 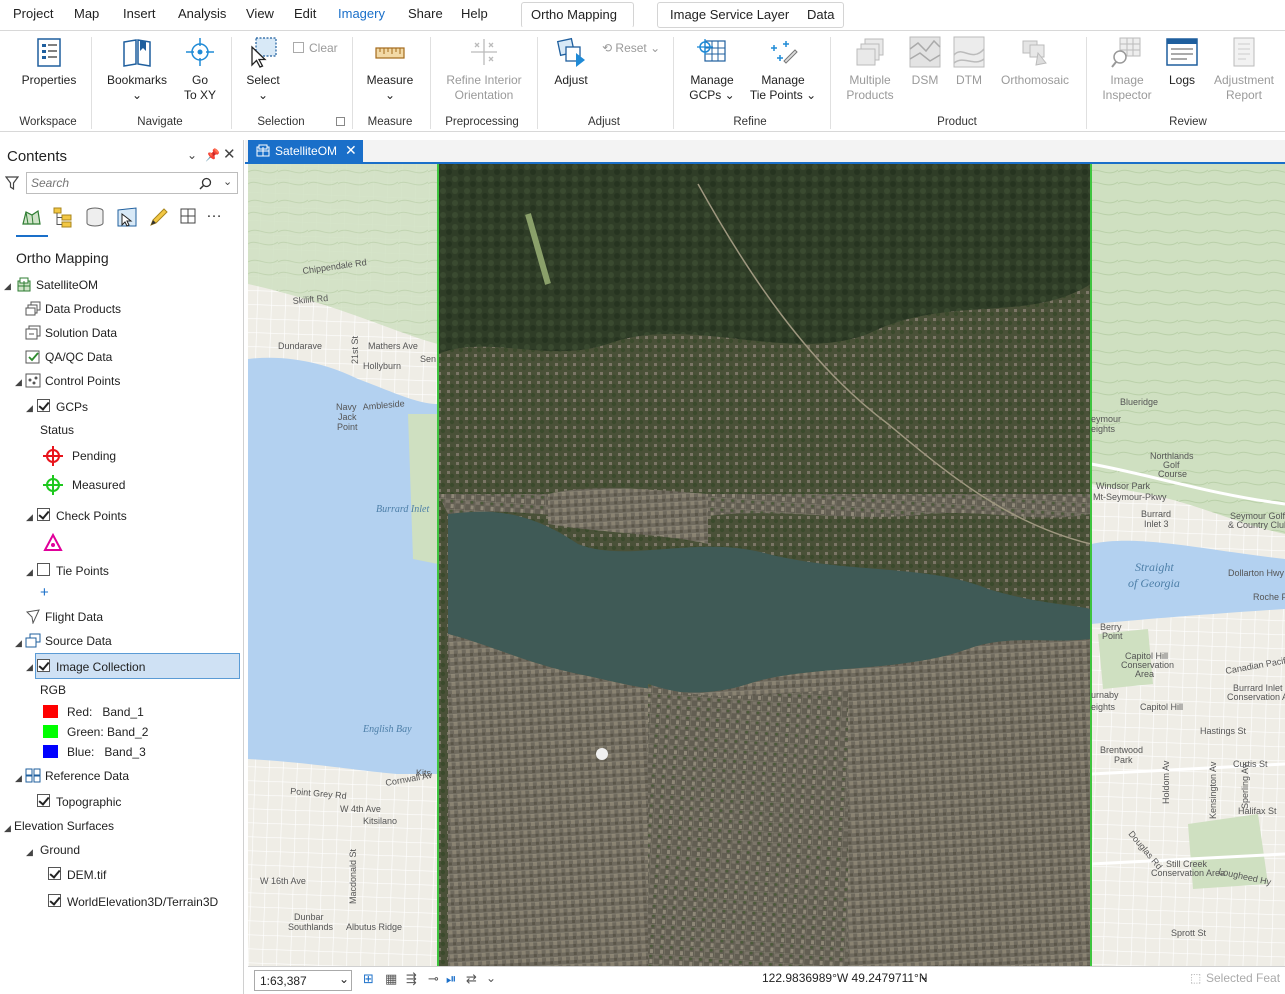 What do you see at coordinates (32, 357) in the screenshot?
I see `qaqc-data-icon` at bounding box center [32, 357].